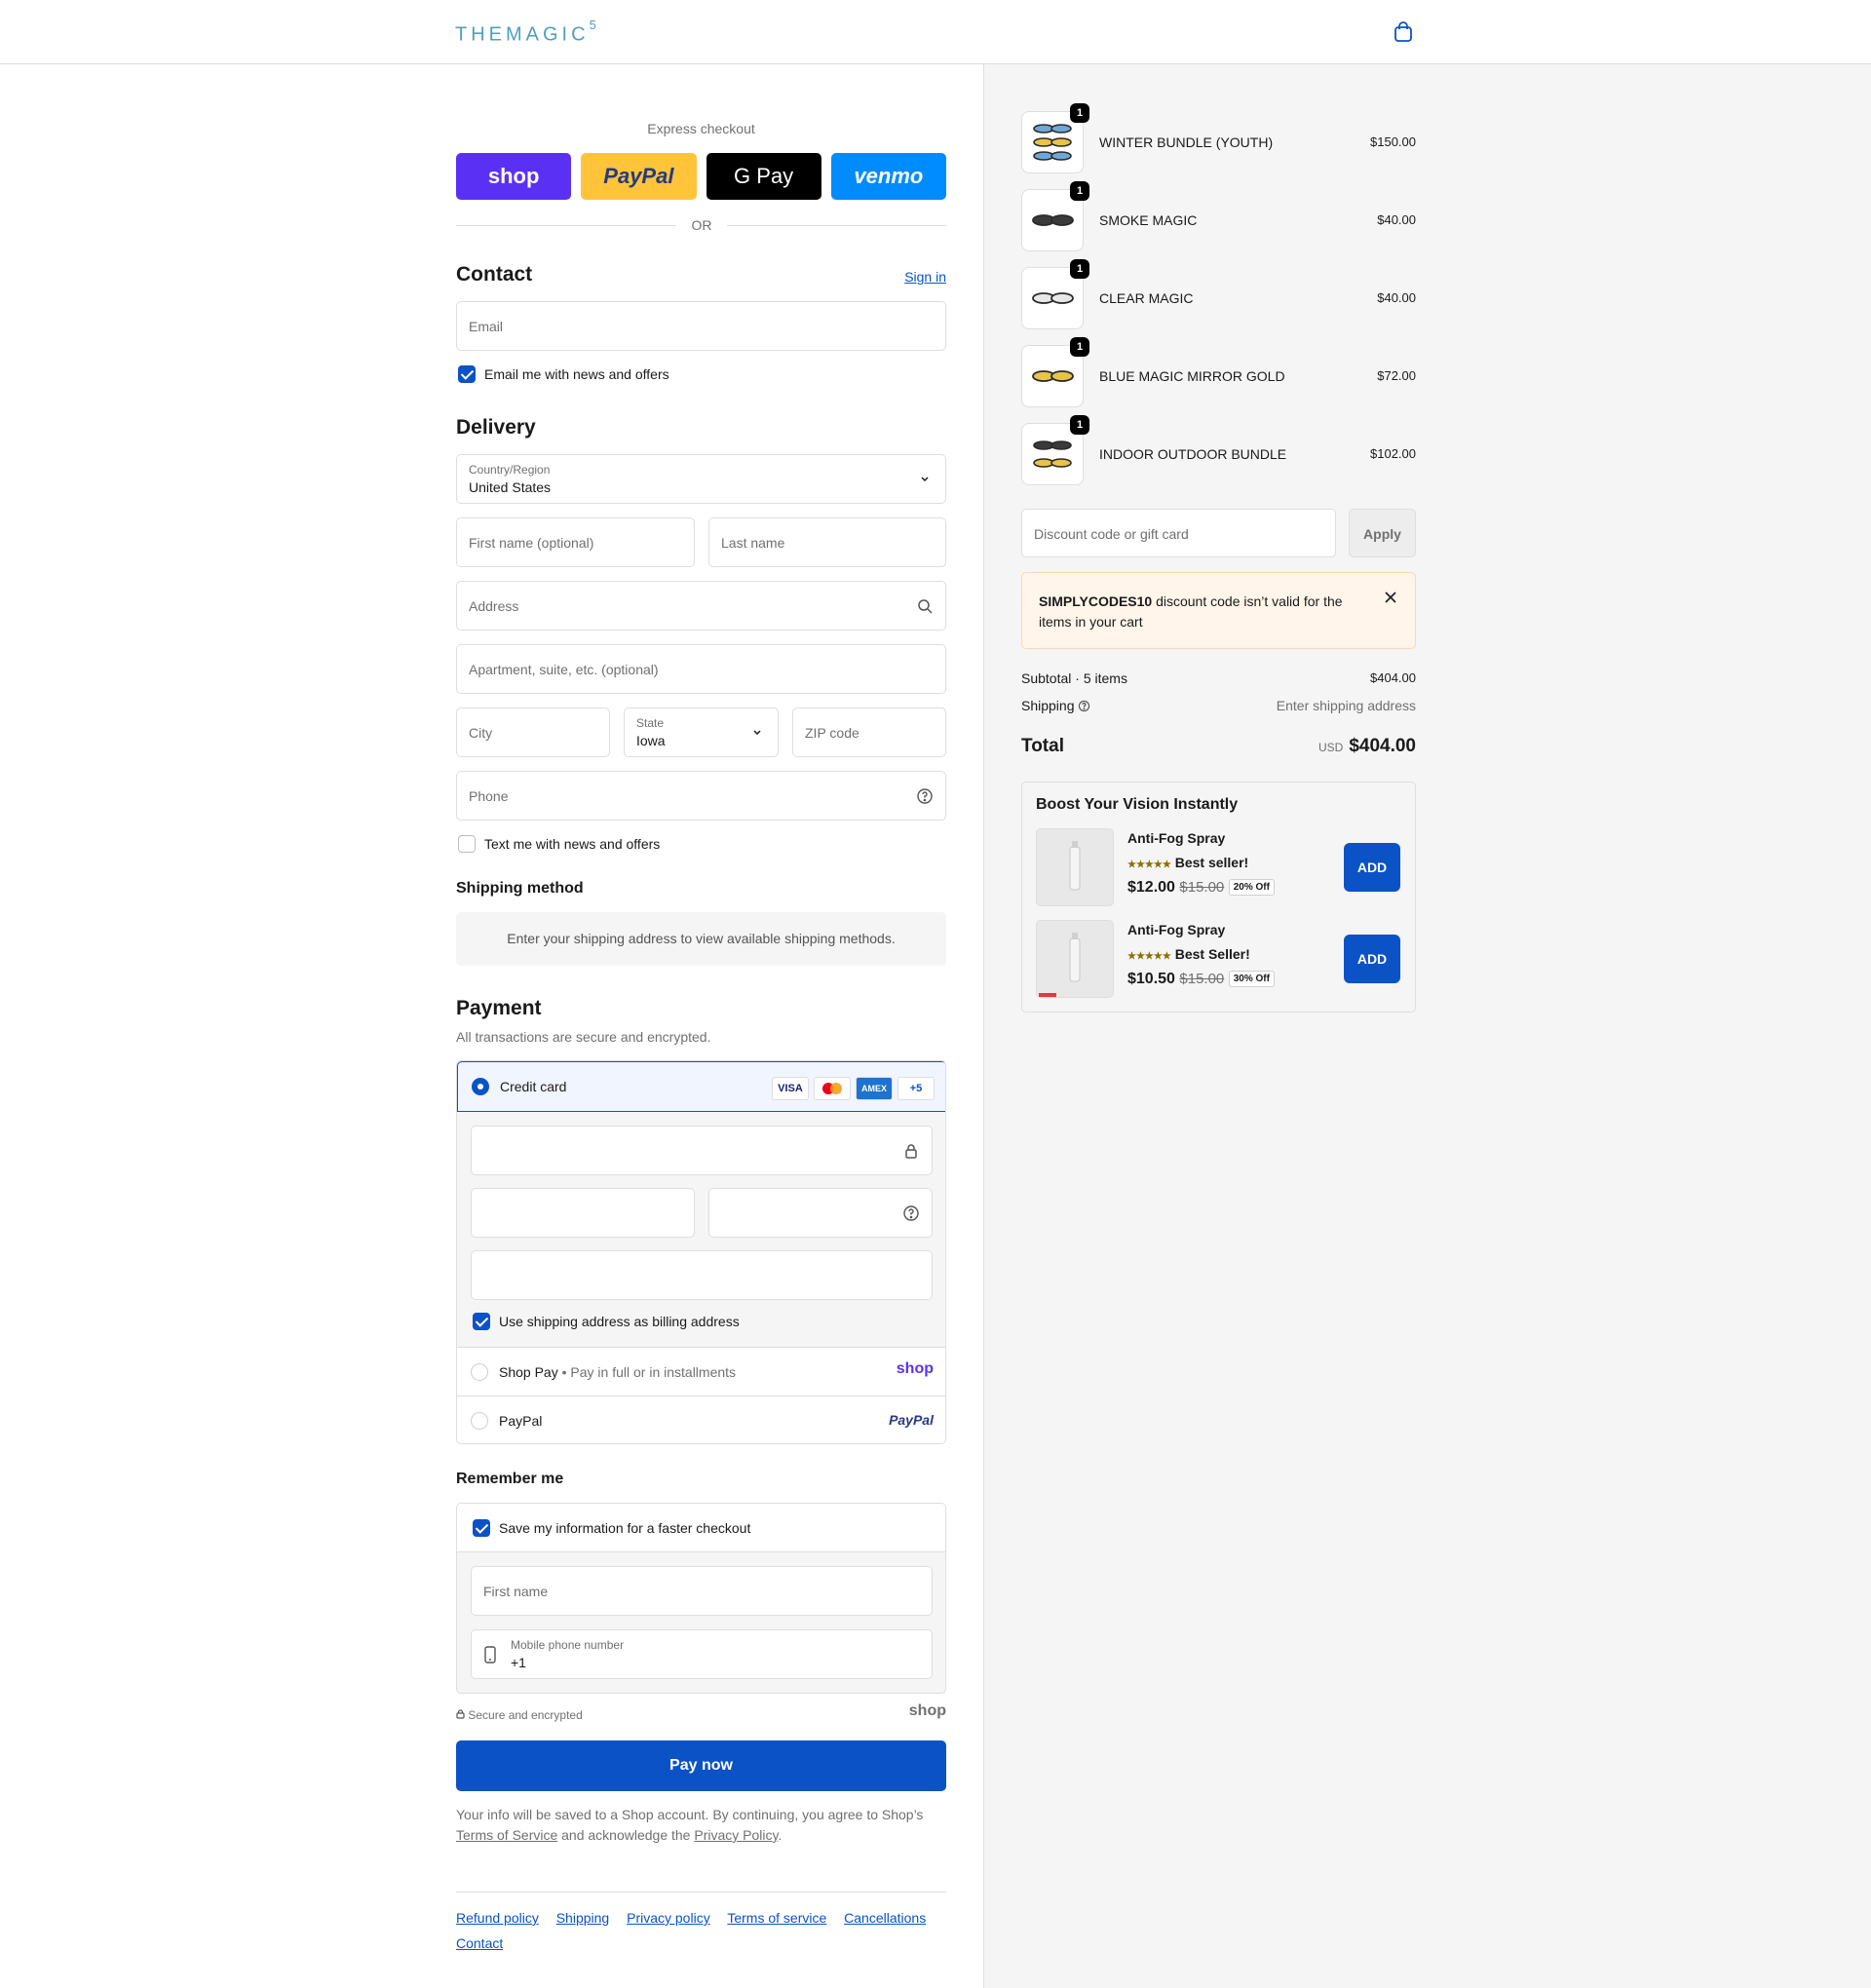  Describe the element at coordinates (583, 1213) in the screenshot. I see `expiration-field` at that location.